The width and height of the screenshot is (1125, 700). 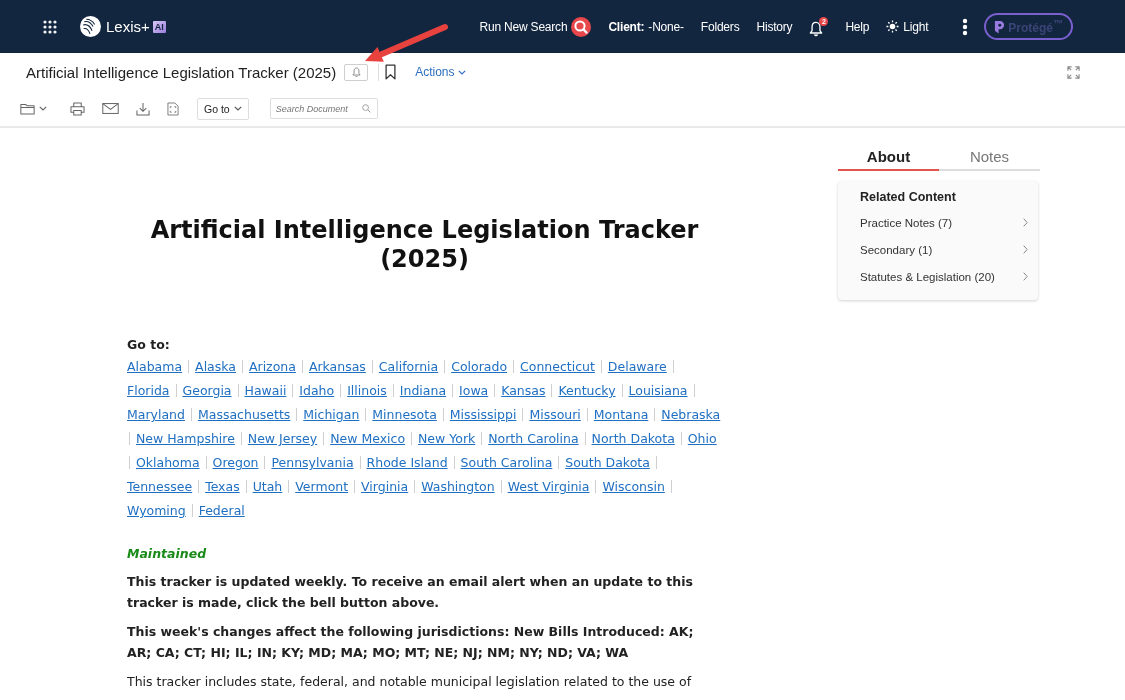 What do you see at coordinates (317, 390) in the screenshot?
I see `jurisdiction-link: Idaho` at bounding box center [317, 390].